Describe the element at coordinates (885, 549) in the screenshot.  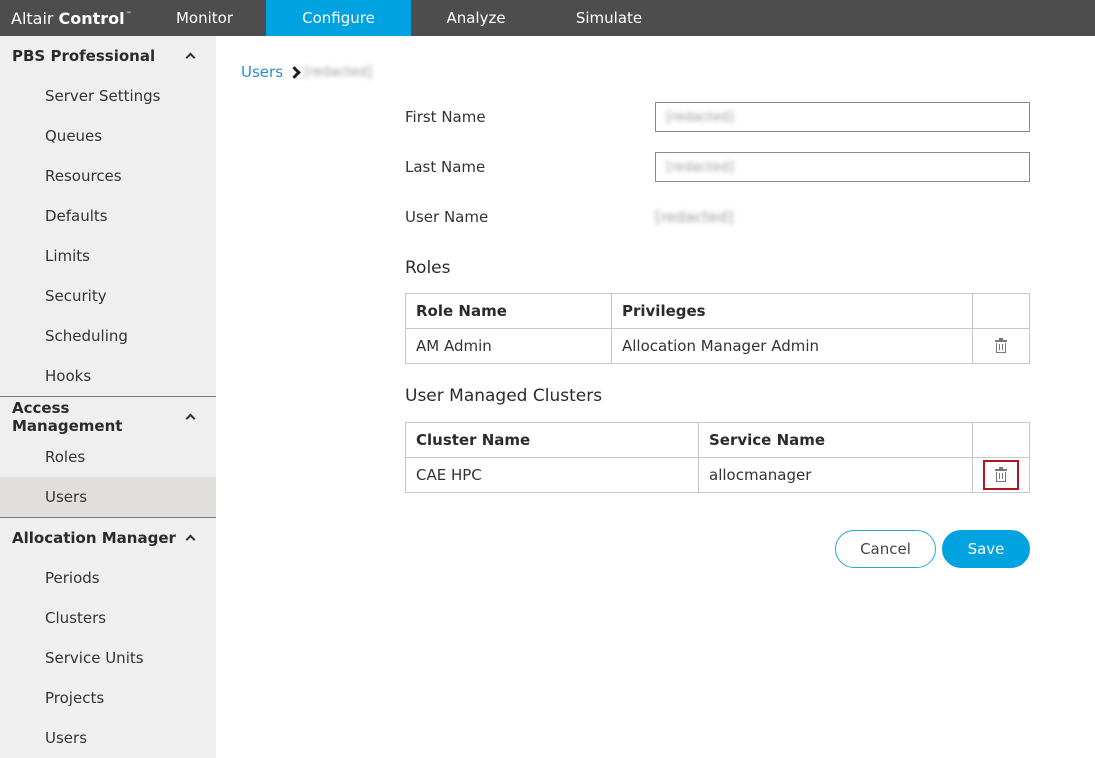
I see `cancel-button: Cancel` at that location.